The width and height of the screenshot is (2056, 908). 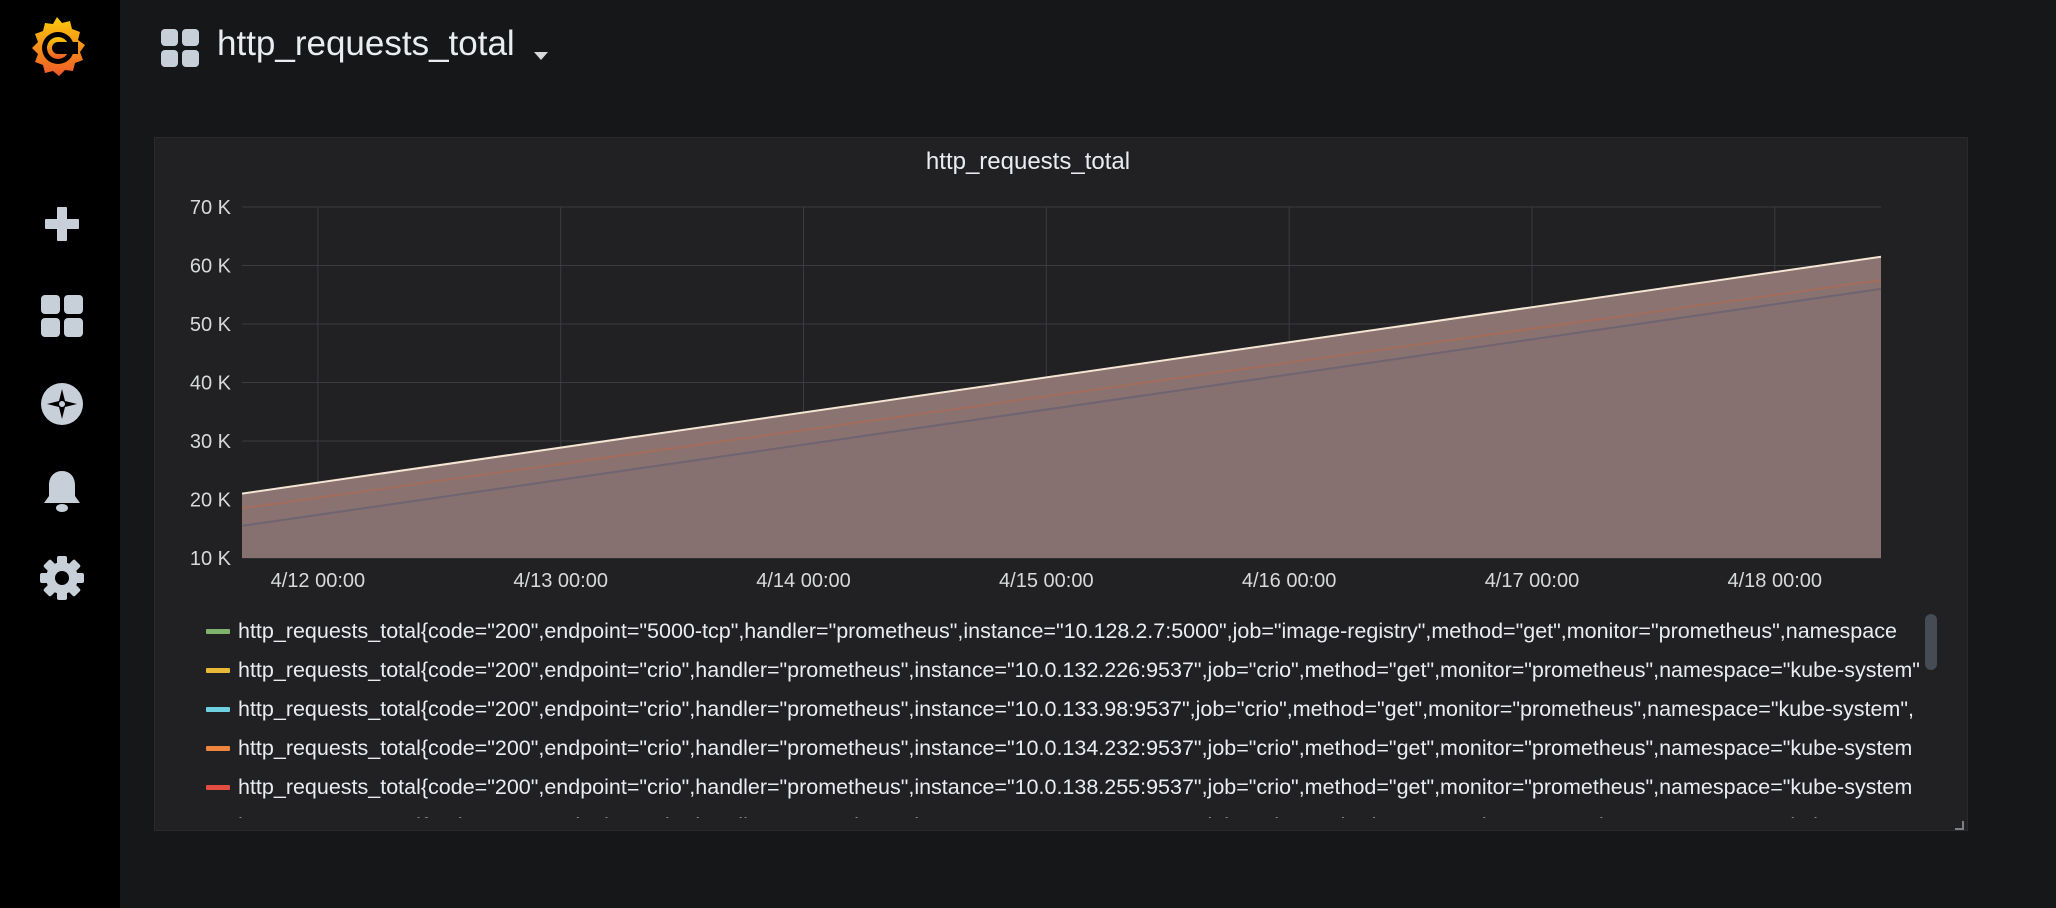 I want to click on y-tick-label: 20 K, so click(x=211, y=501).